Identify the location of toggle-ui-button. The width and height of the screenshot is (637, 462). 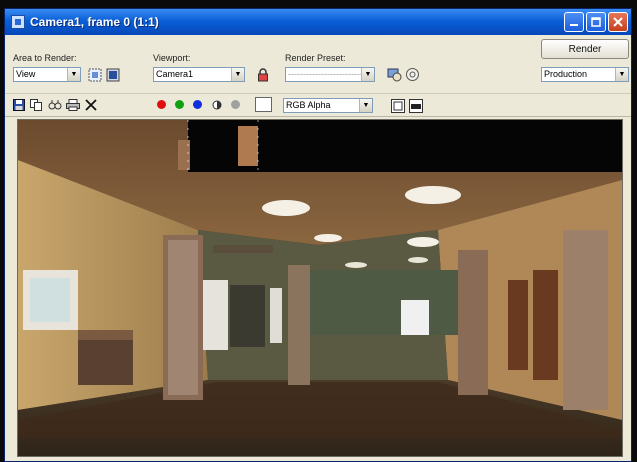
(415, 105).